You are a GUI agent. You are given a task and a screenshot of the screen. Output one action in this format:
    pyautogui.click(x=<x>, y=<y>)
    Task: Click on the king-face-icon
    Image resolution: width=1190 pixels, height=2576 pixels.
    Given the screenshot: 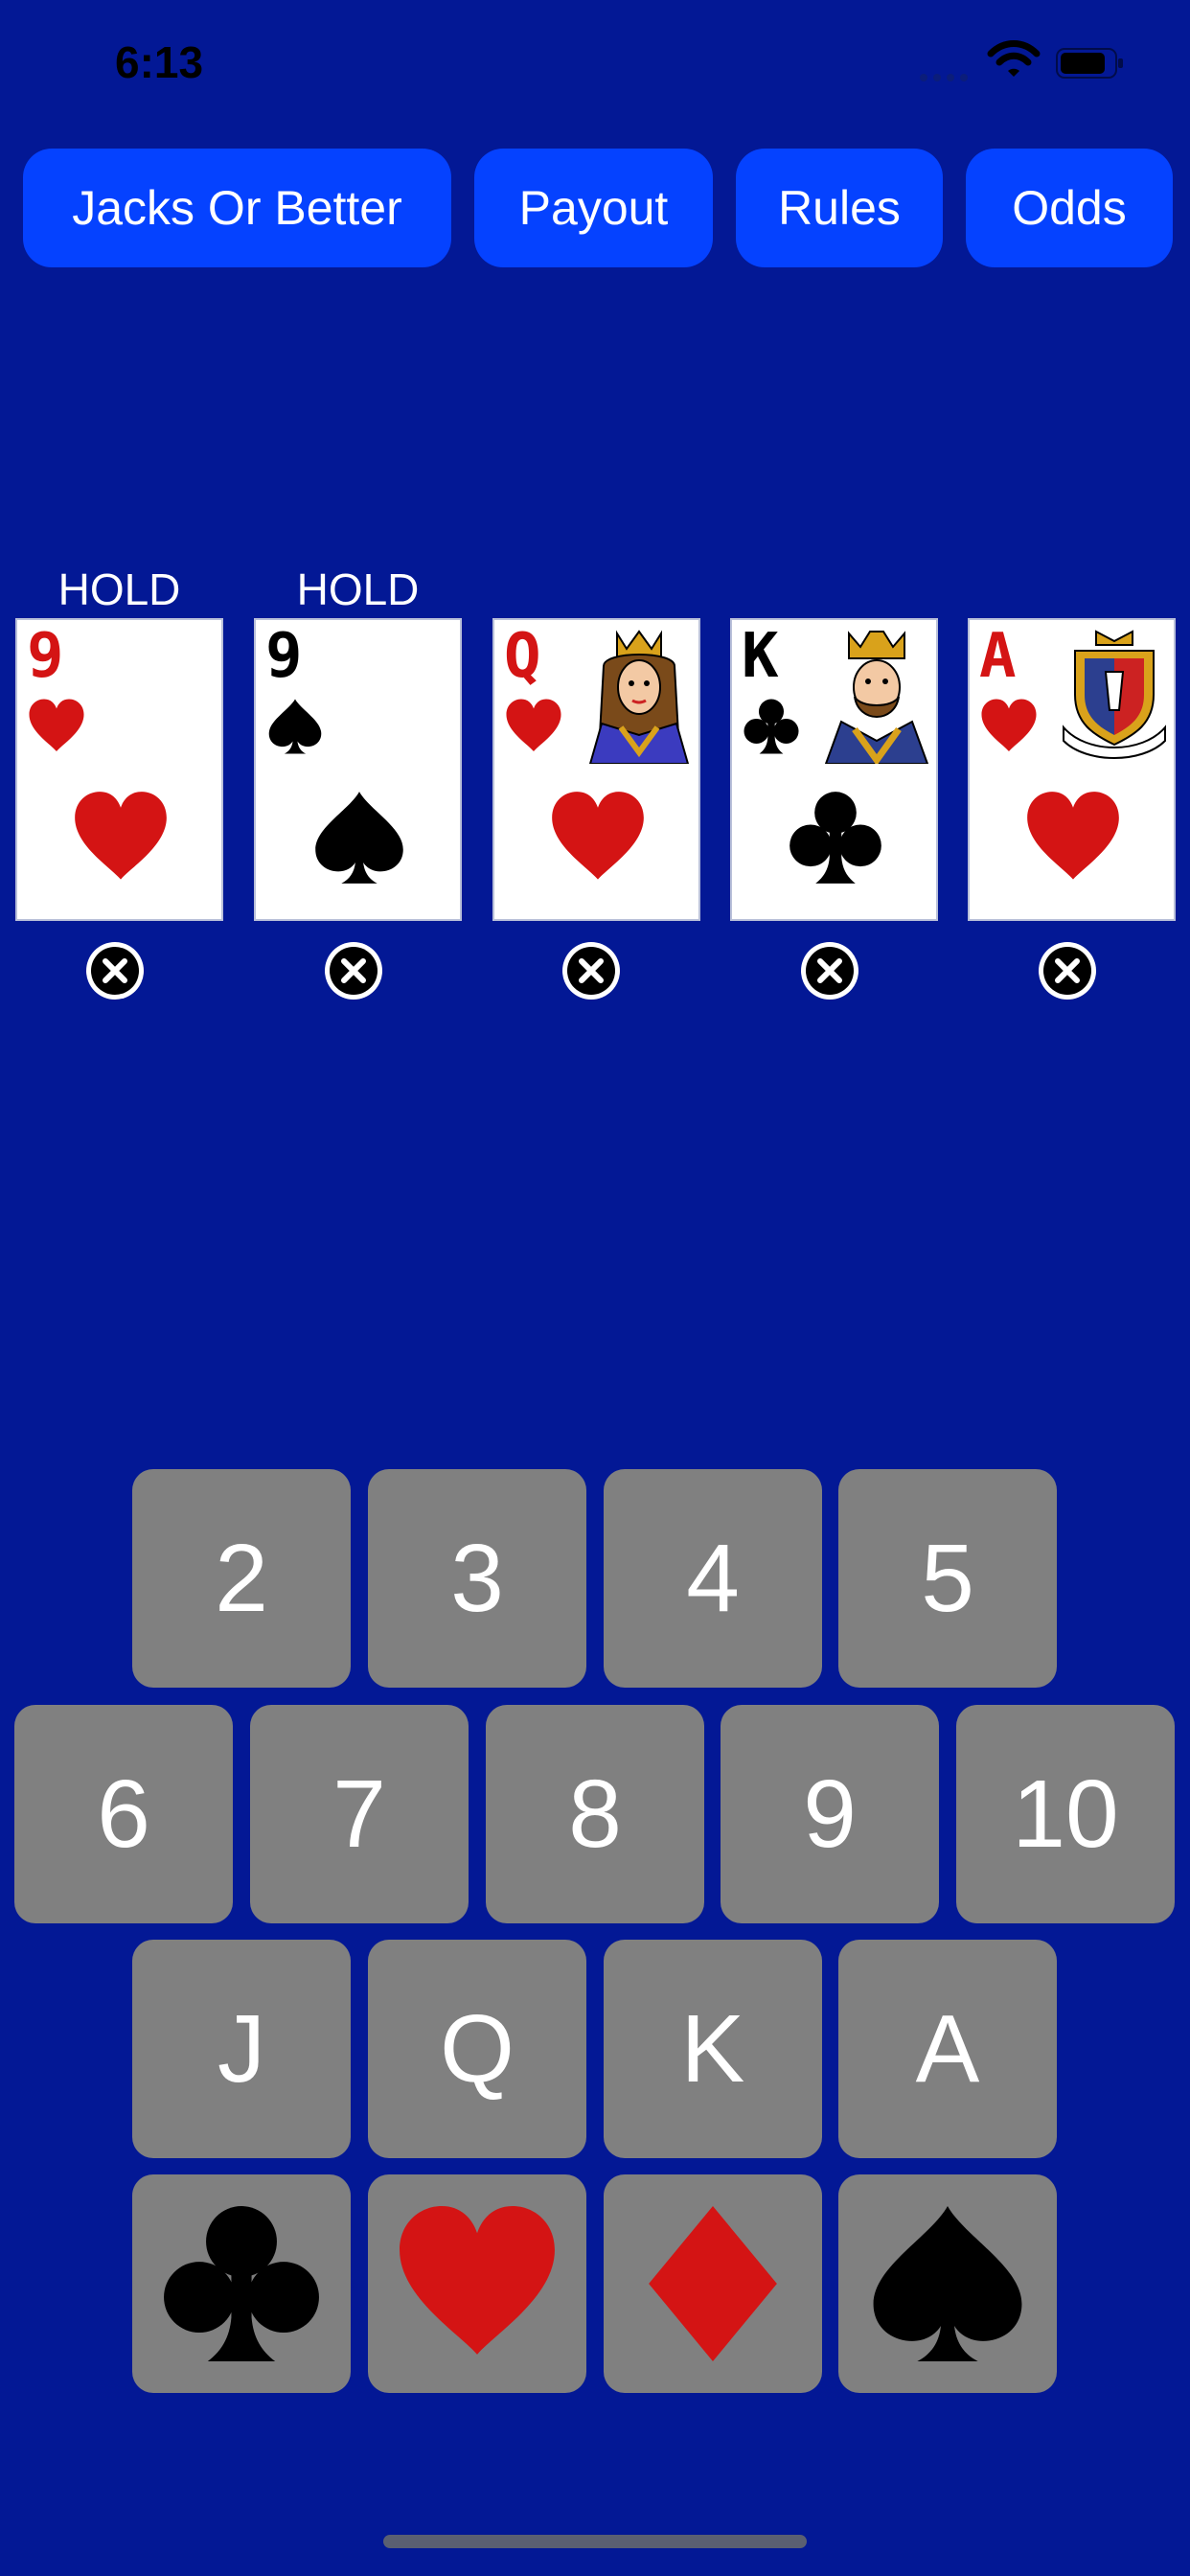 What is the action you would take?
    pyautogui.click(x=876, y=697)
    